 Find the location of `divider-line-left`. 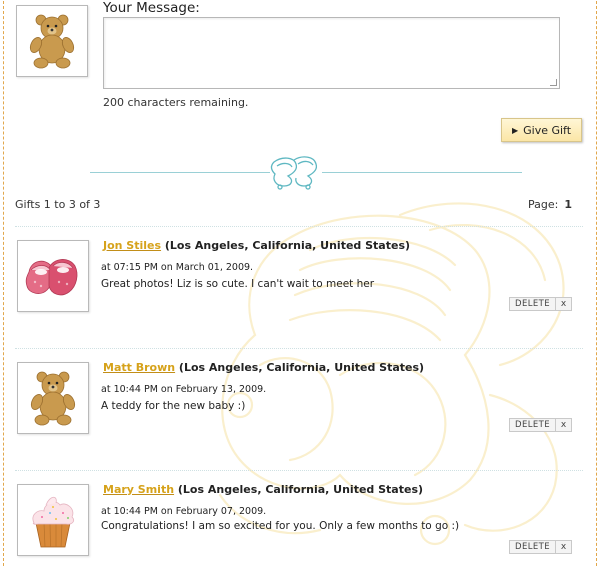

divider-line-left is located at coordinates (180, 172).